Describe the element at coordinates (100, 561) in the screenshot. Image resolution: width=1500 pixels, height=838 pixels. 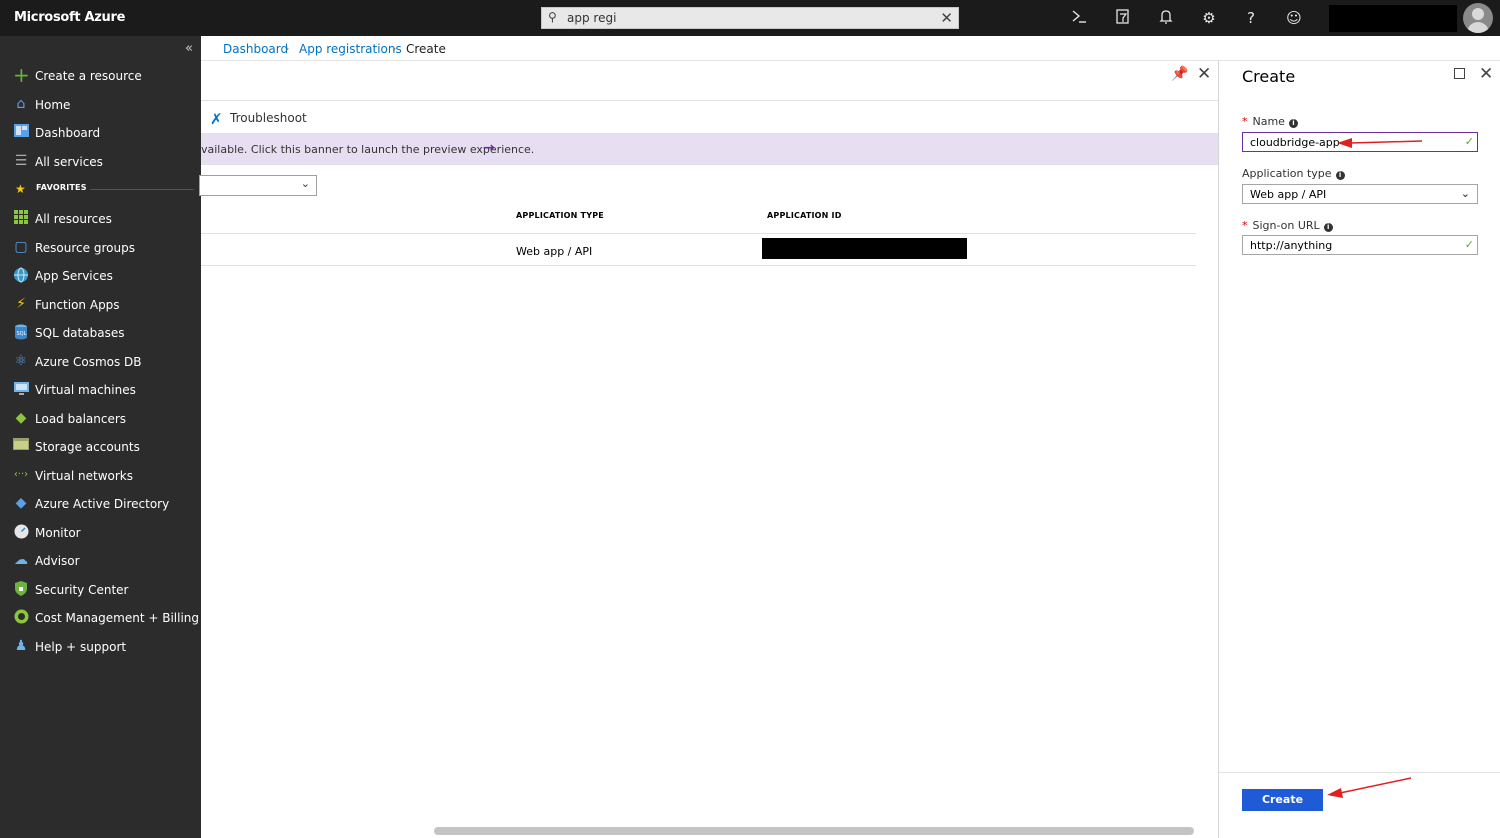
I see `sidebar-item-advisor: ☁ Advisor` at that location.